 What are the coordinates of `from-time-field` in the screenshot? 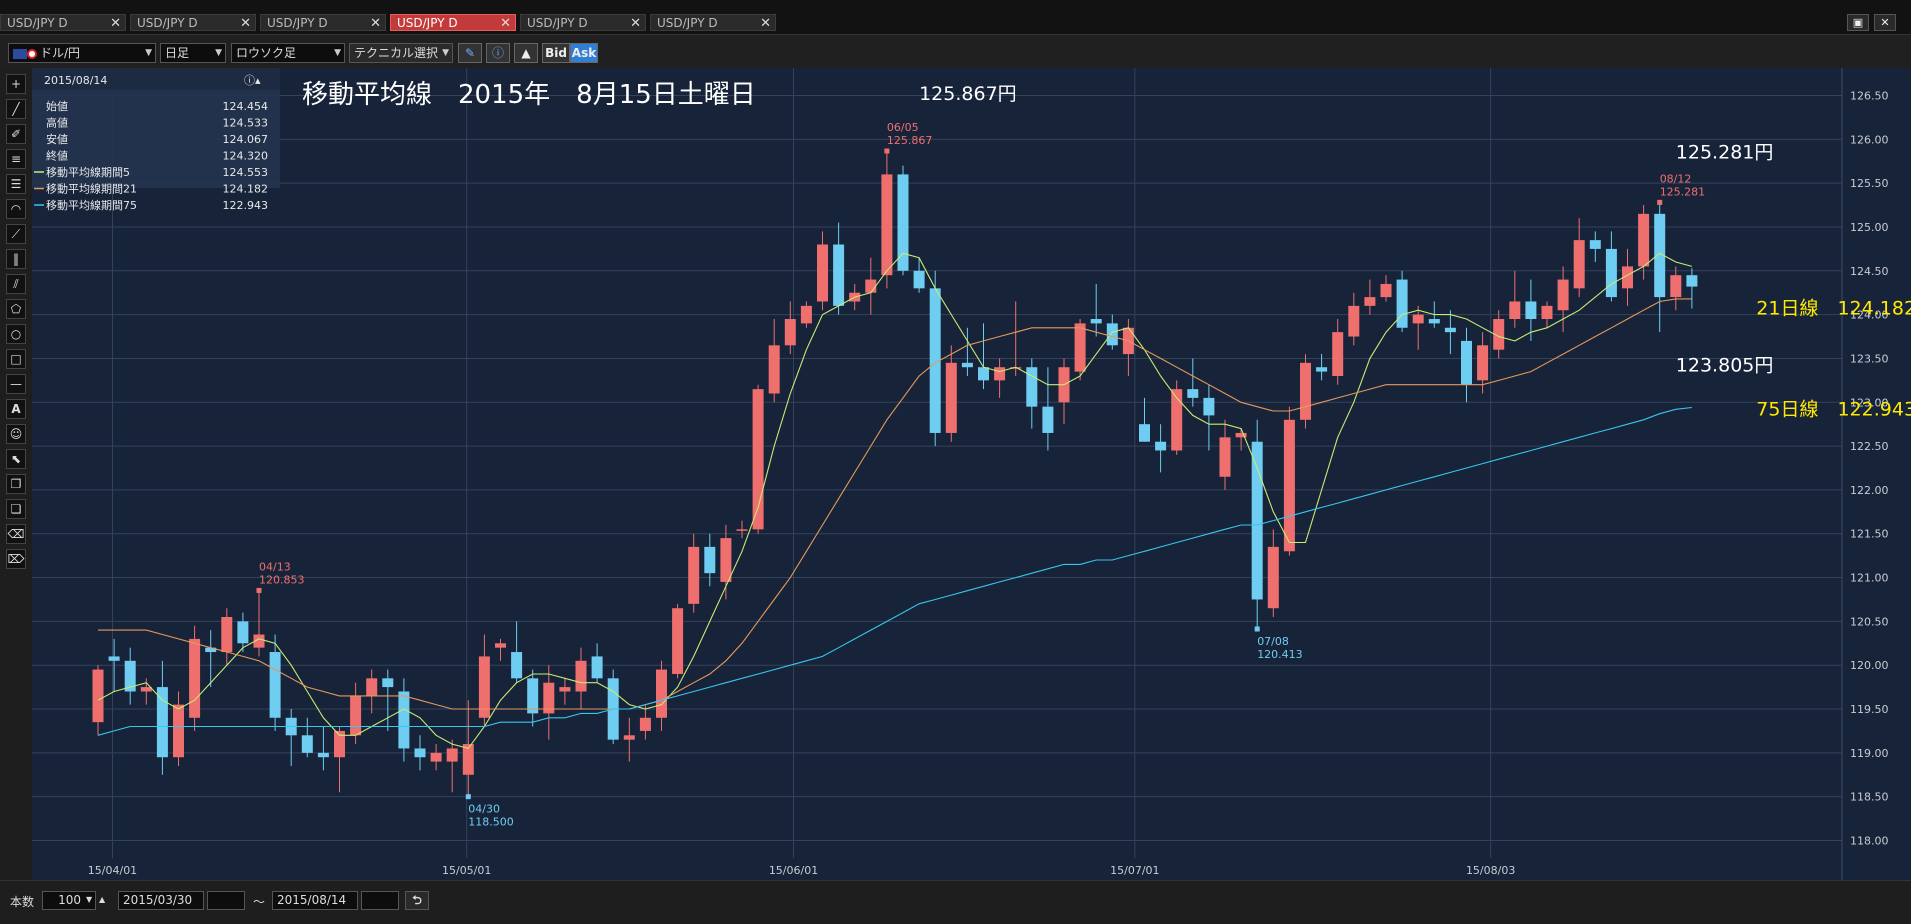 It's located at (226, 900).